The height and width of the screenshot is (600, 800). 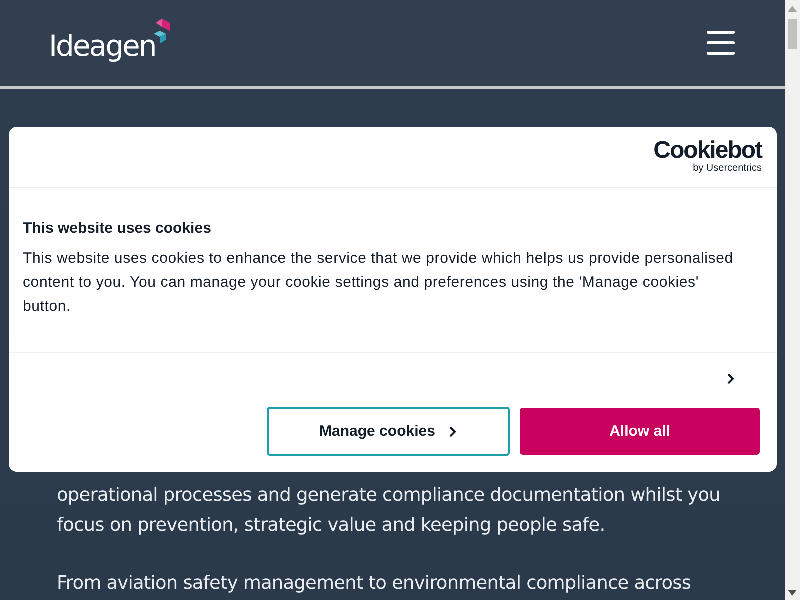 I want to click on manage-cookies-button: Manage cookies, so click(x=388, y=431).